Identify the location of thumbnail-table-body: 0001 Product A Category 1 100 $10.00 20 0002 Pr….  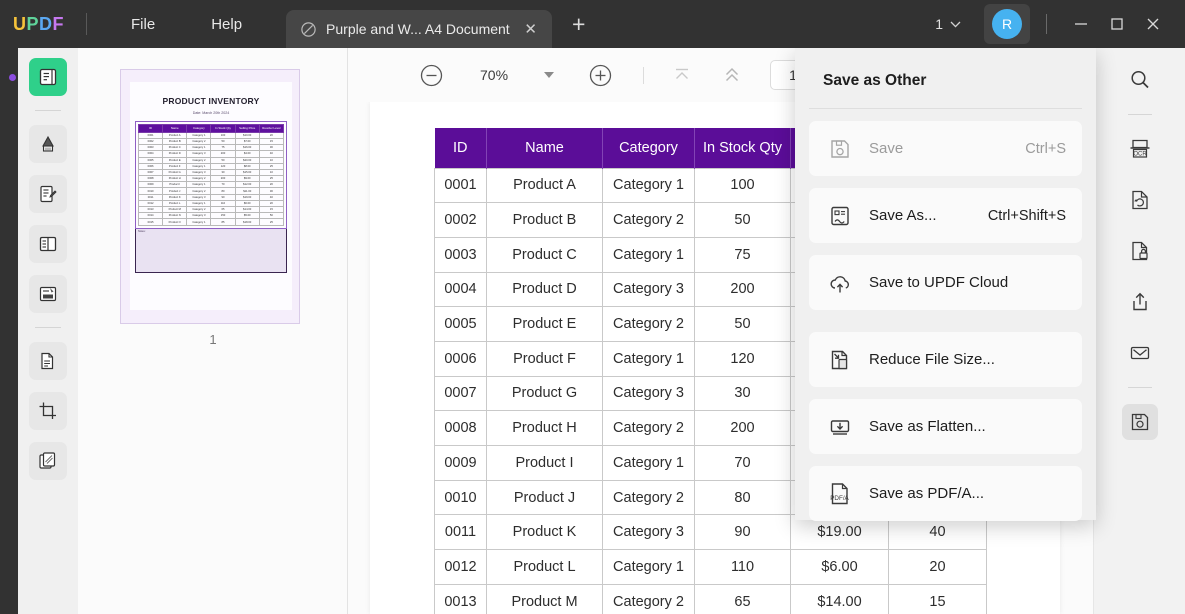
(211, 178).